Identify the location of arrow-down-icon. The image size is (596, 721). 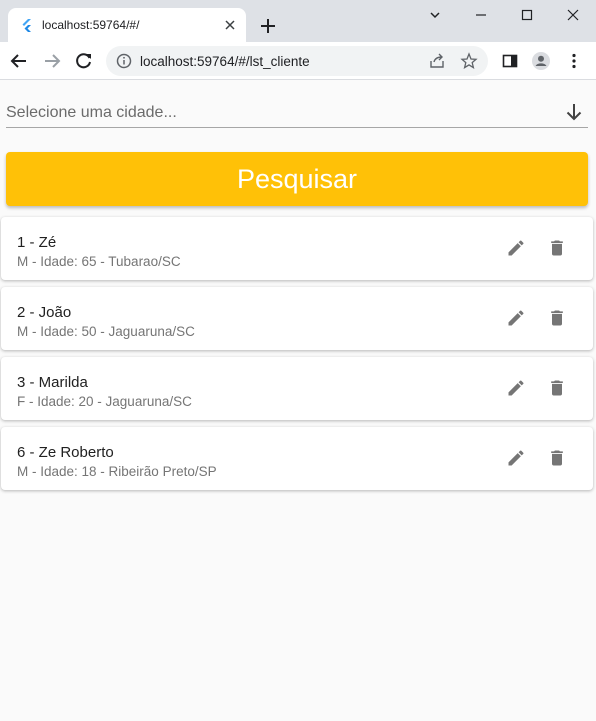
(574, 112).